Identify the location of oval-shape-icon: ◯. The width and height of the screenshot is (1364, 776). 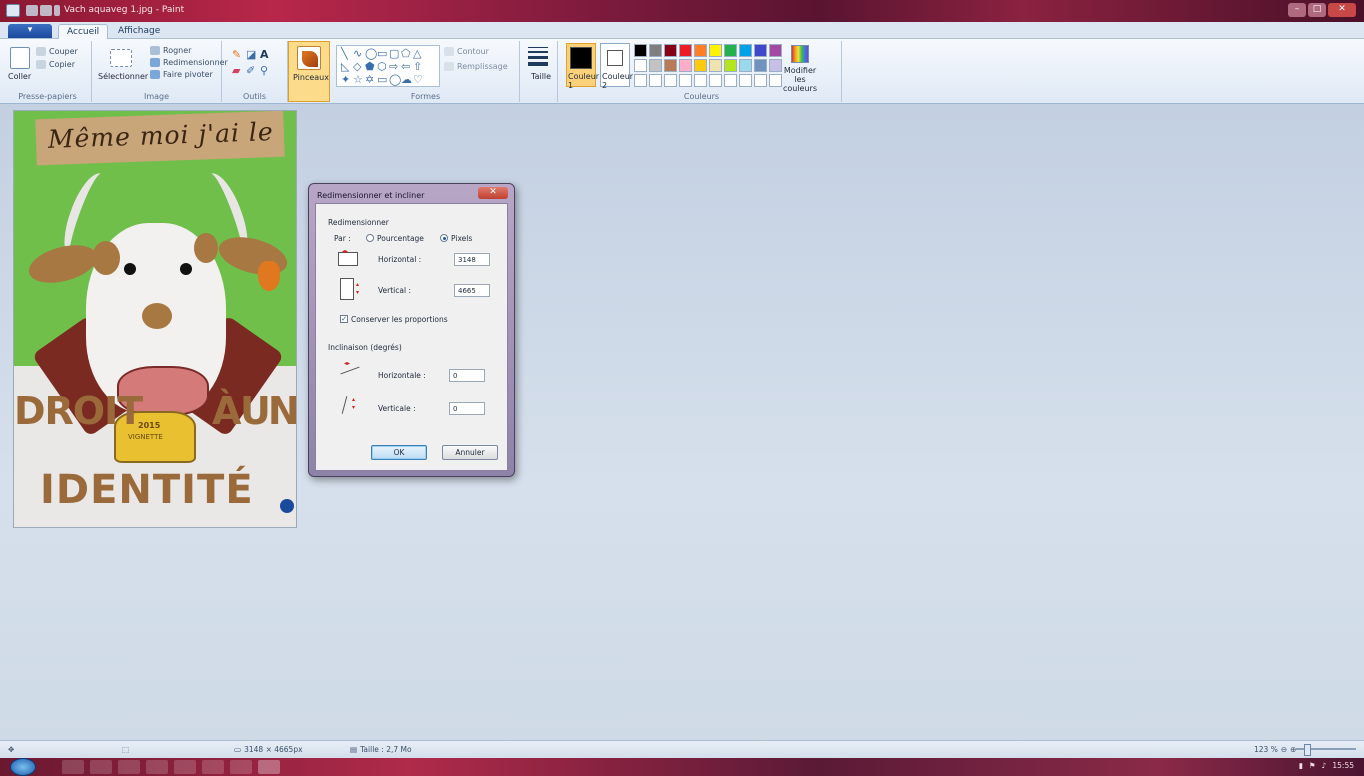
(371, 53).